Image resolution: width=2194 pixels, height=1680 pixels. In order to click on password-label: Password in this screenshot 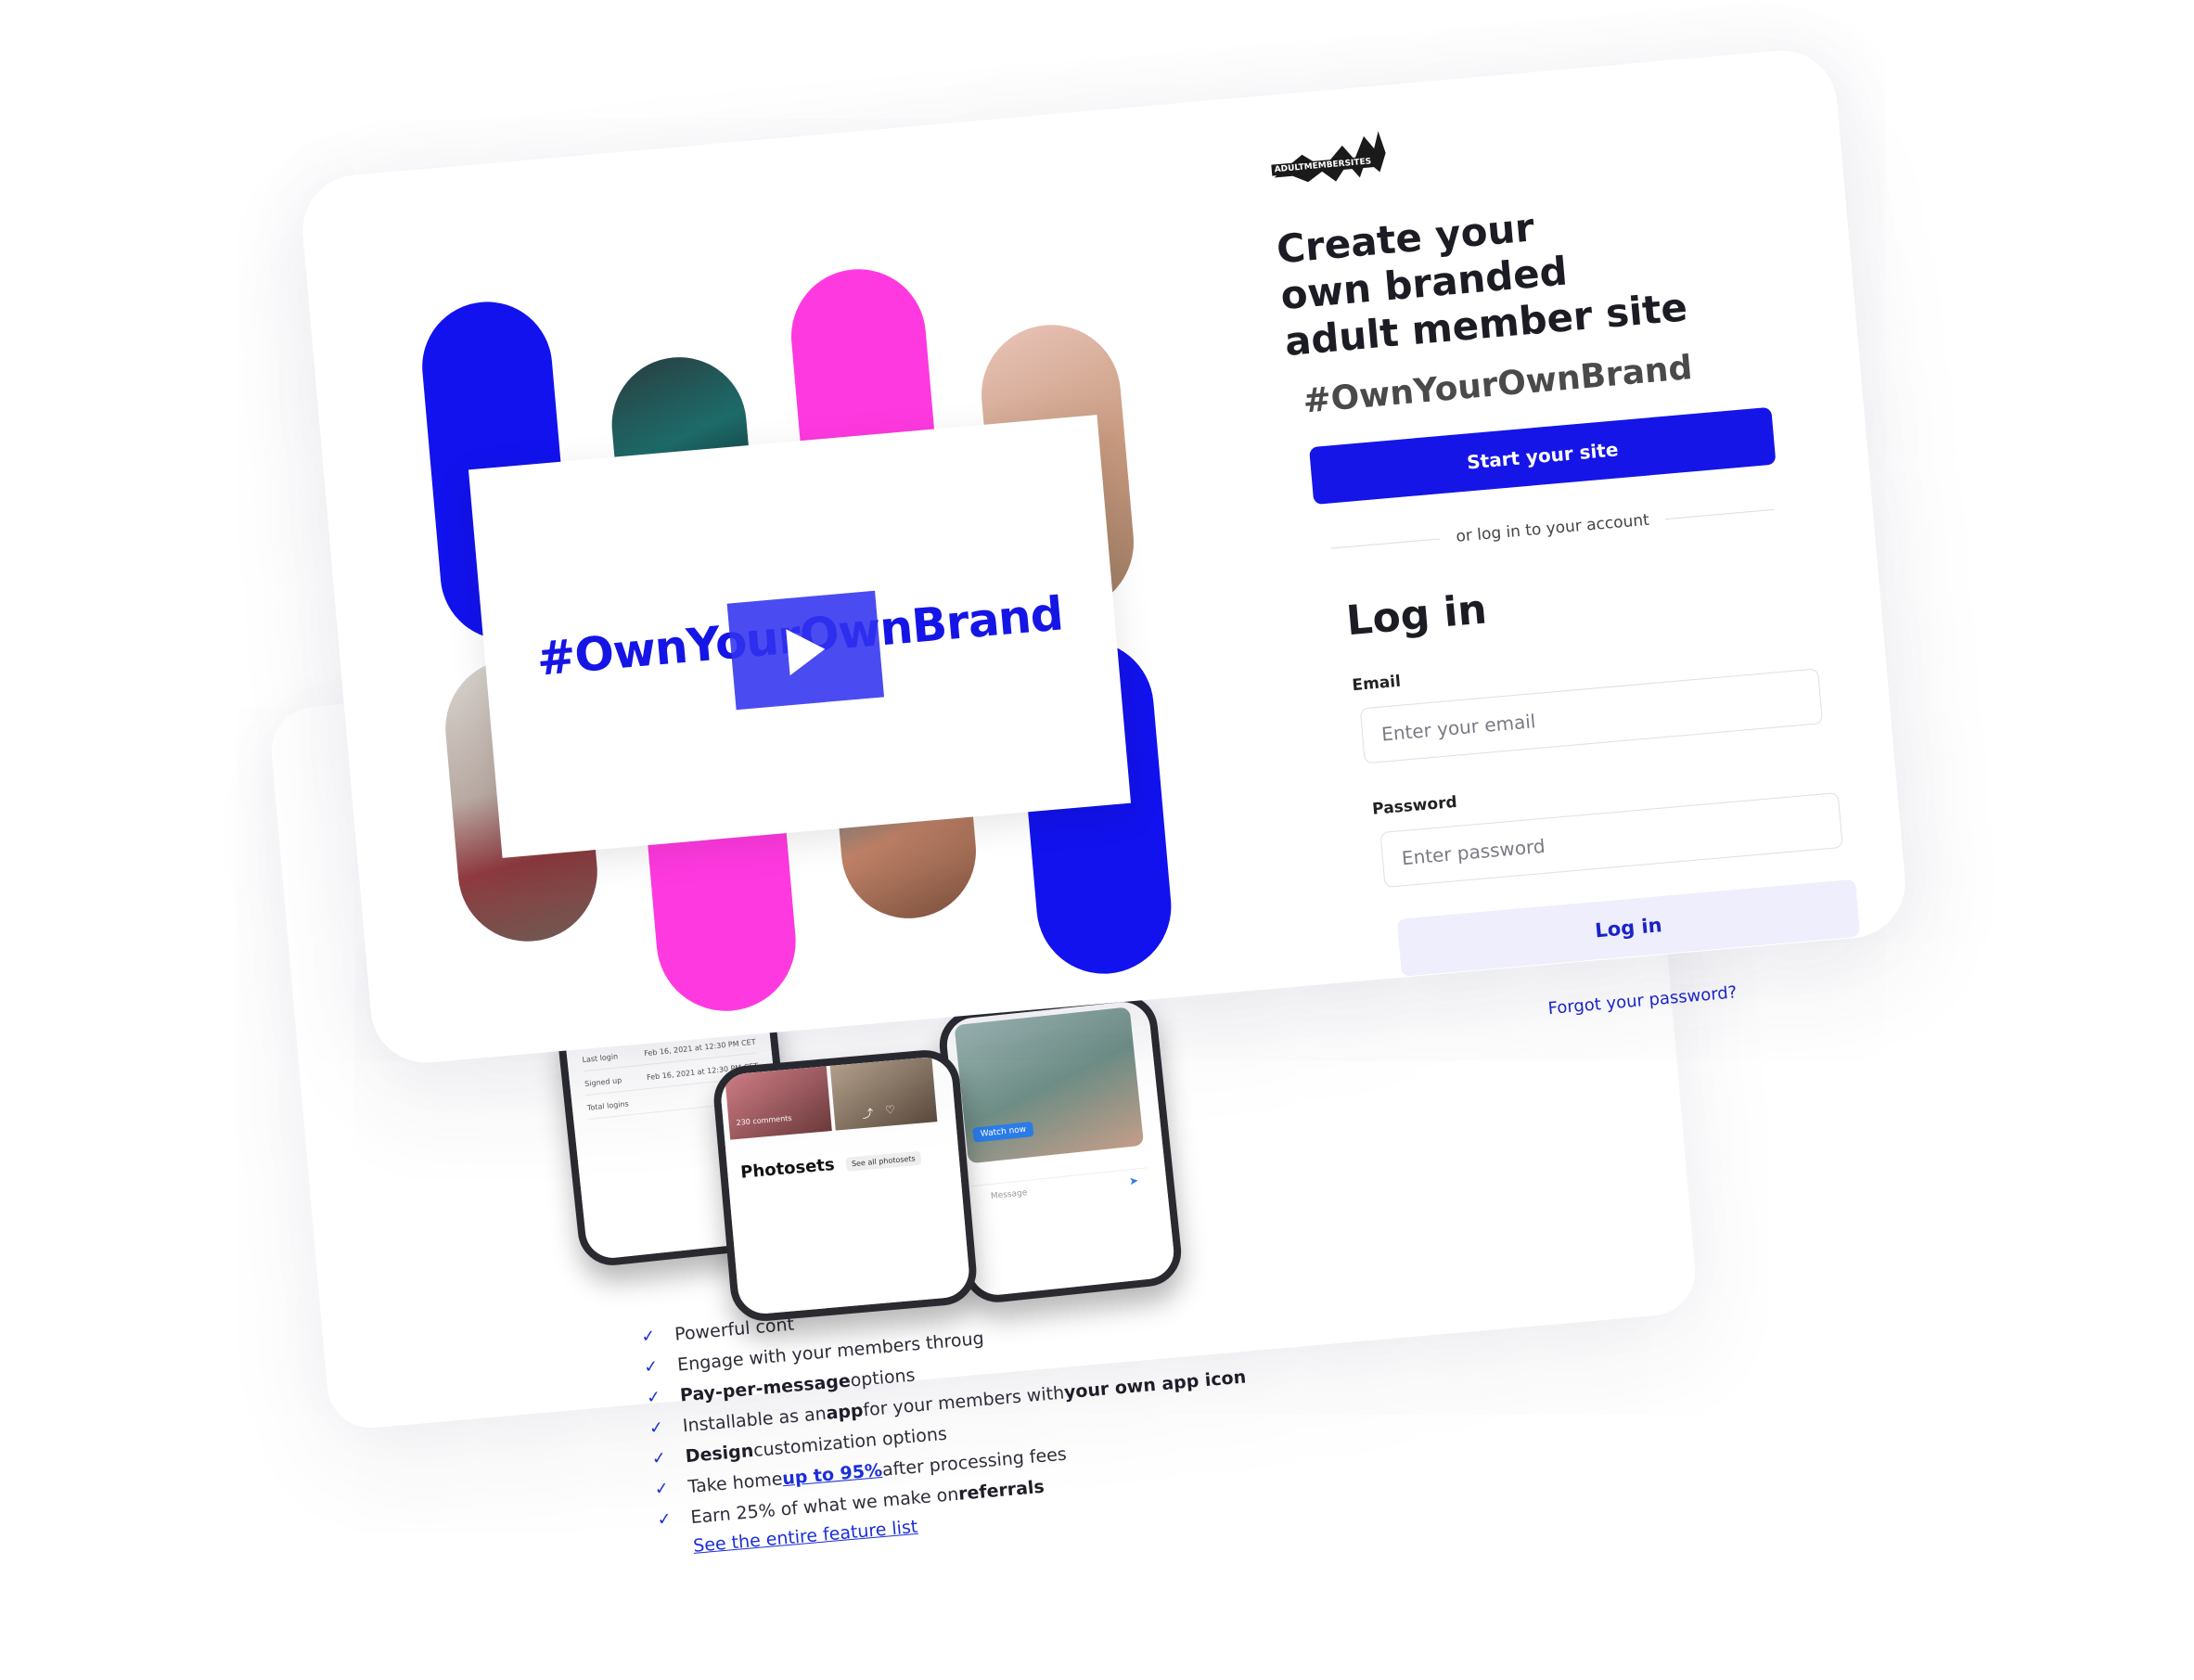, I will do `click(1414, 805)`.